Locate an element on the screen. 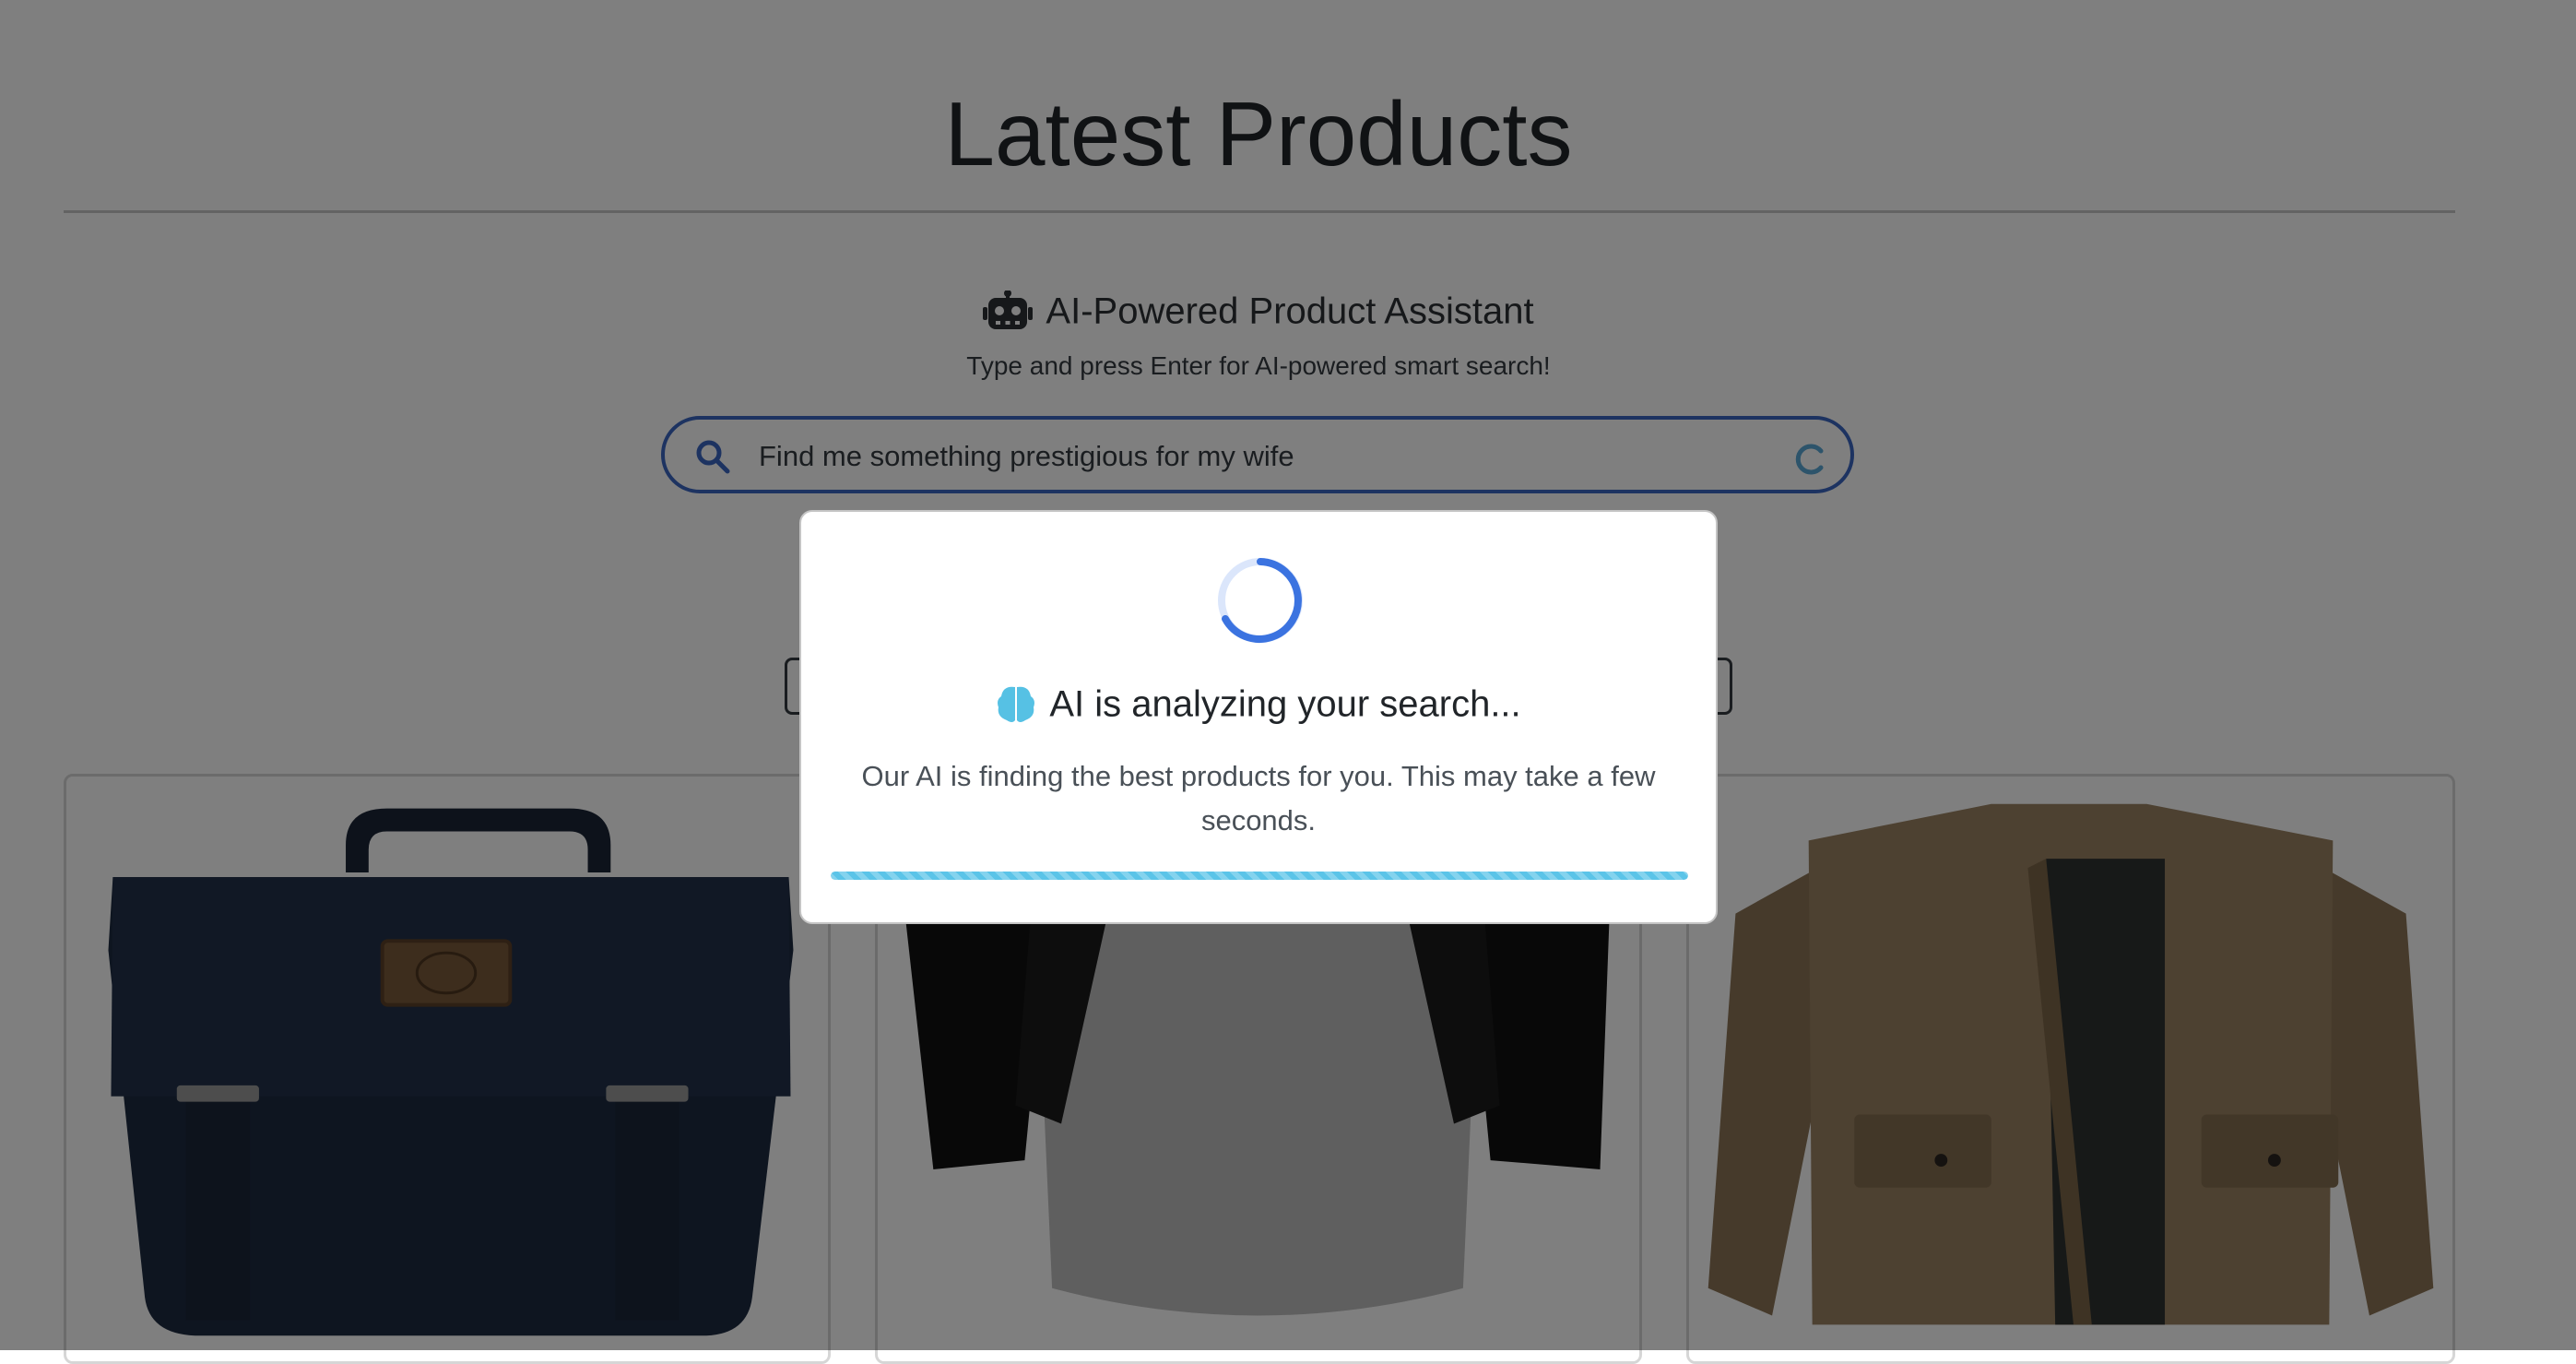 The image size is (2576, 1364). brain-icon is located at coordinates (1016, 703).